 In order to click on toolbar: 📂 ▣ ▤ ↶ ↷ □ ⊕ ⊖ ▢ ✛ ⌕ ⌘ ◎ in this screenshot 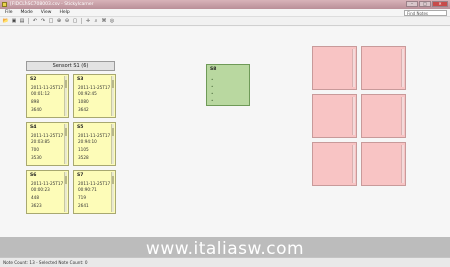, I will do `click(225, 21)`.